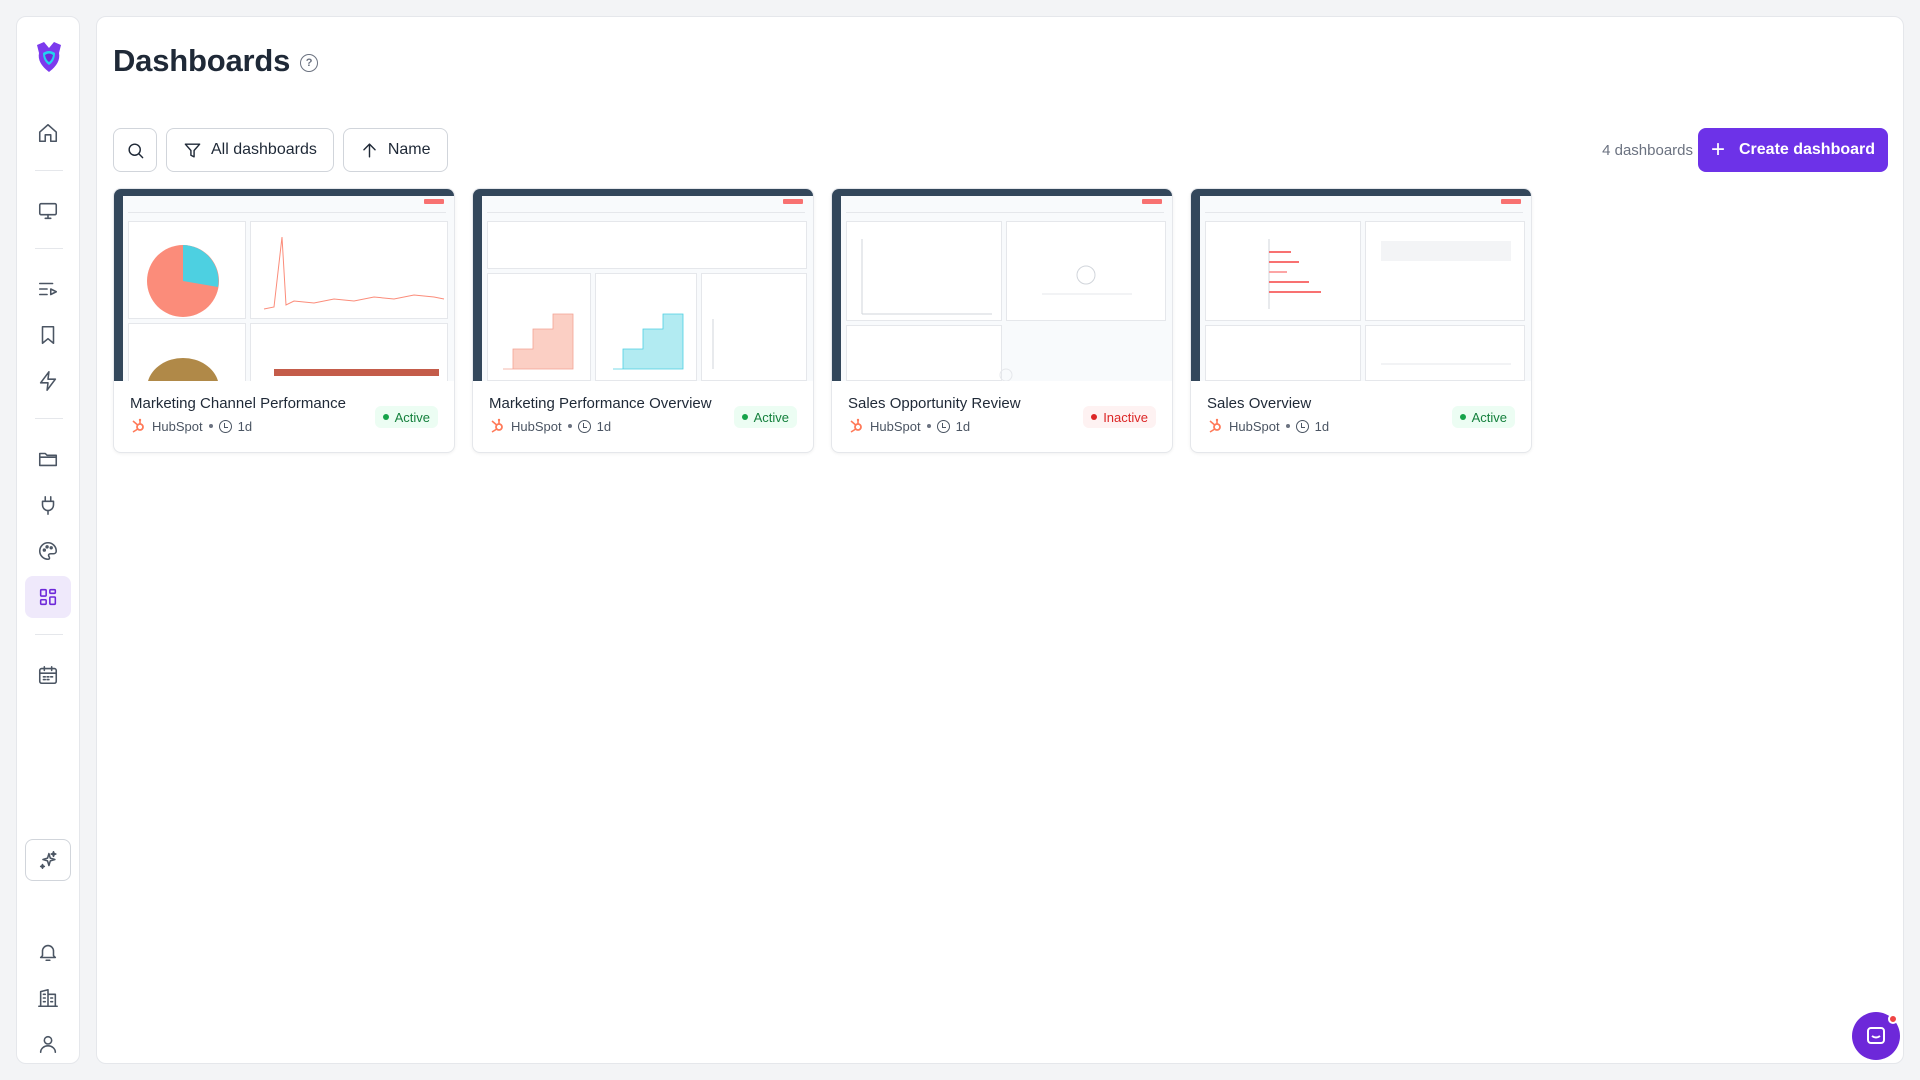 This screenshot has height=1080, width=1920. Describe the element at coordinates (264, 149) in the screenshot. I see `filter-label: All dashboards` at that location.